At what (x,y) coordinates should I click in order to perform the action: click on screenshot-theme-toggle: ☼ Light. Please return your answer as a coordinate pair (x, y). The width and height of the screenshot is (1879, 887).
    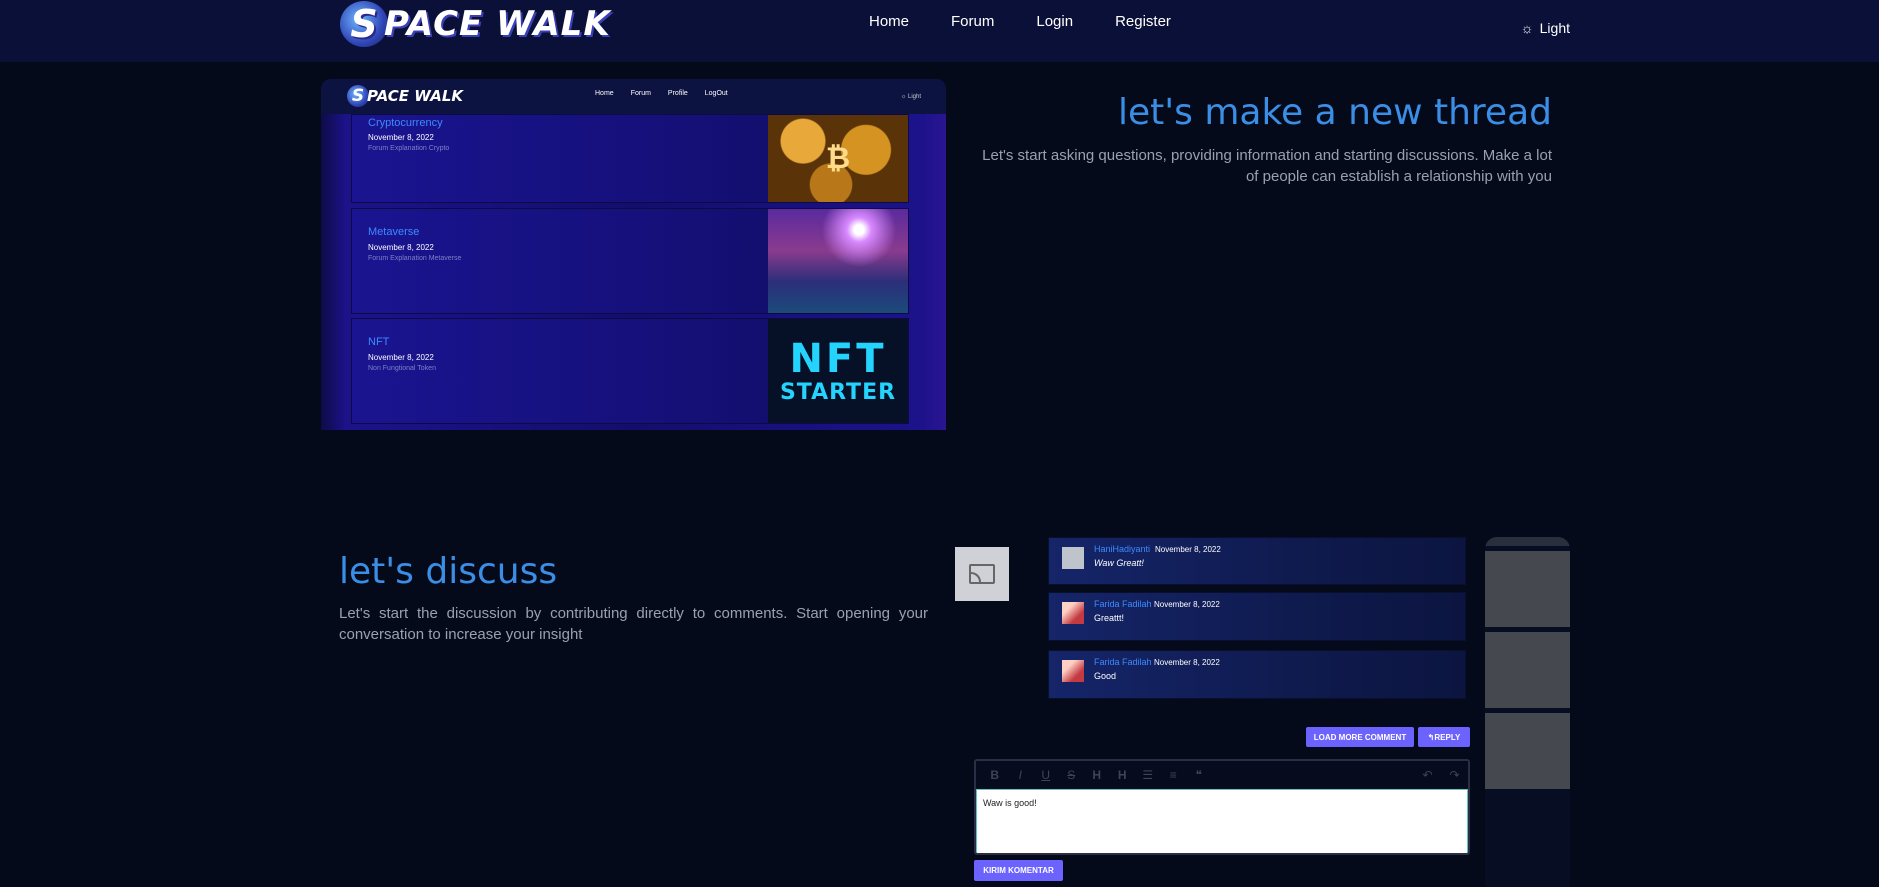
    Looking at the image, I should click on (910, 97).